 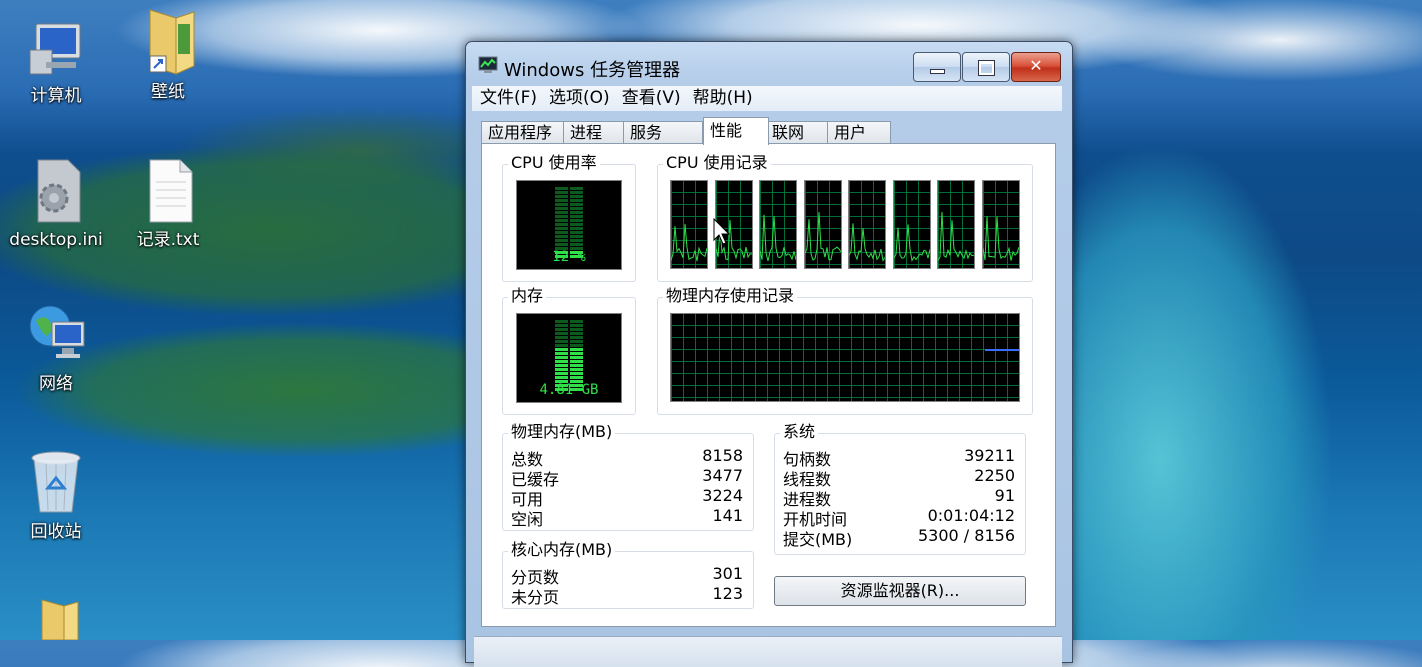 I want to click on close-icon: ✕, so click(x=1036, y=65).